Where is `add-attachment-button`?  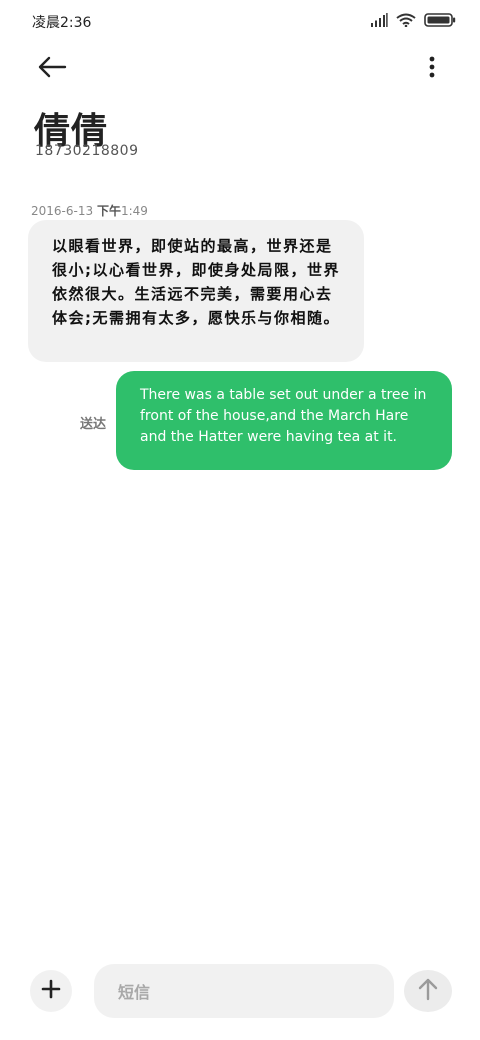 add-attachment-button is located at coordinates (51, 991).